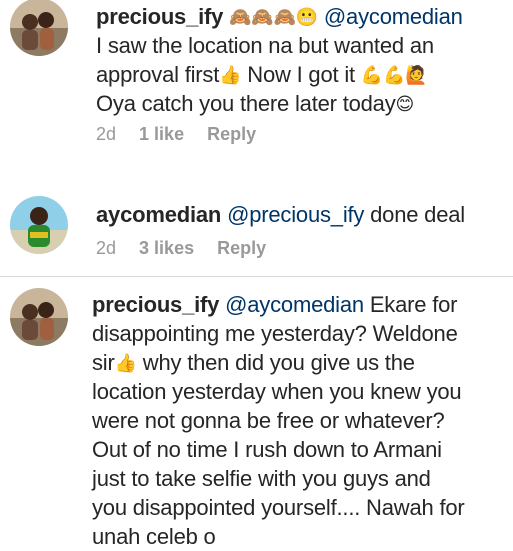 This screenshot has width=513, height=551. What do you see at coordinates (275, 333) in the screenshot?
I see `comment-line: disappointing me yesterday? Weldone` at bounding box center [275, 333].